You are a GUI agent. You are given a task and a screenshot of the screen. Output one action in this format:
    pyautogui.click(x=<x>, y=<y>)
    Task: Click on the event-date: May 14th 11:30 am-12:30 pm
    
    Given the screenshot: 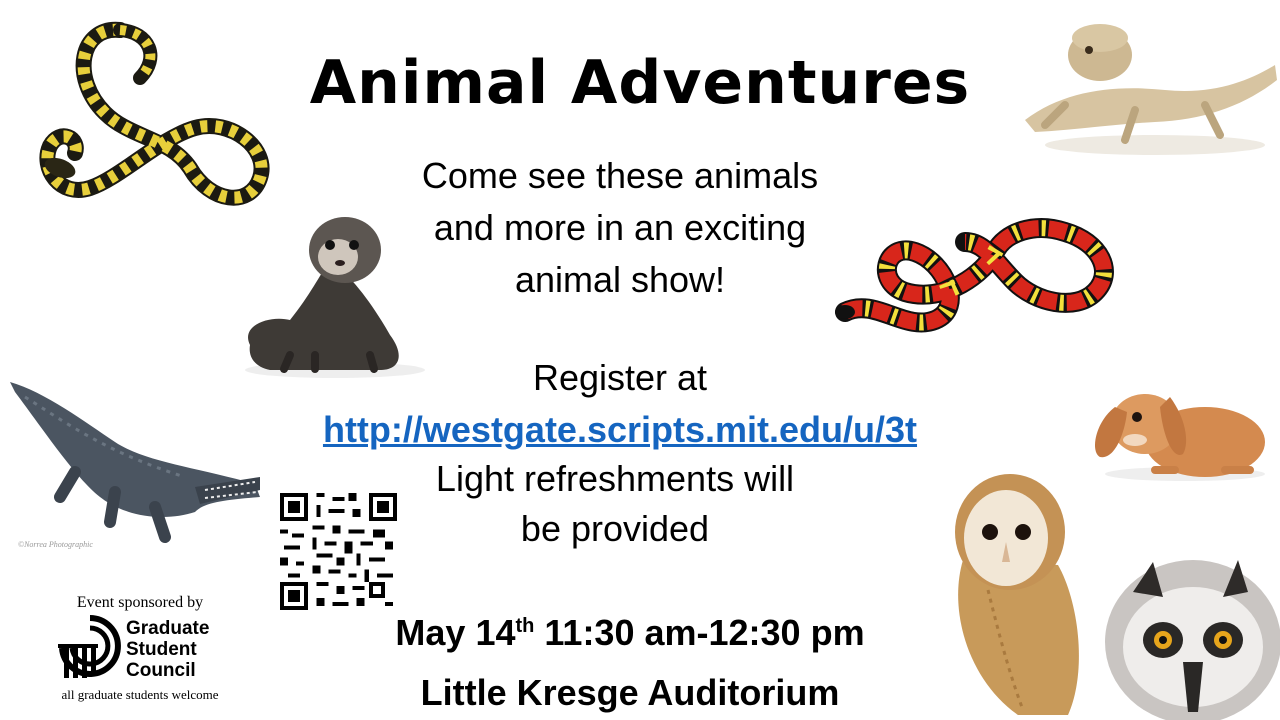 What is the action you would take?
    pyautogui.click(x=630, y=633)
    